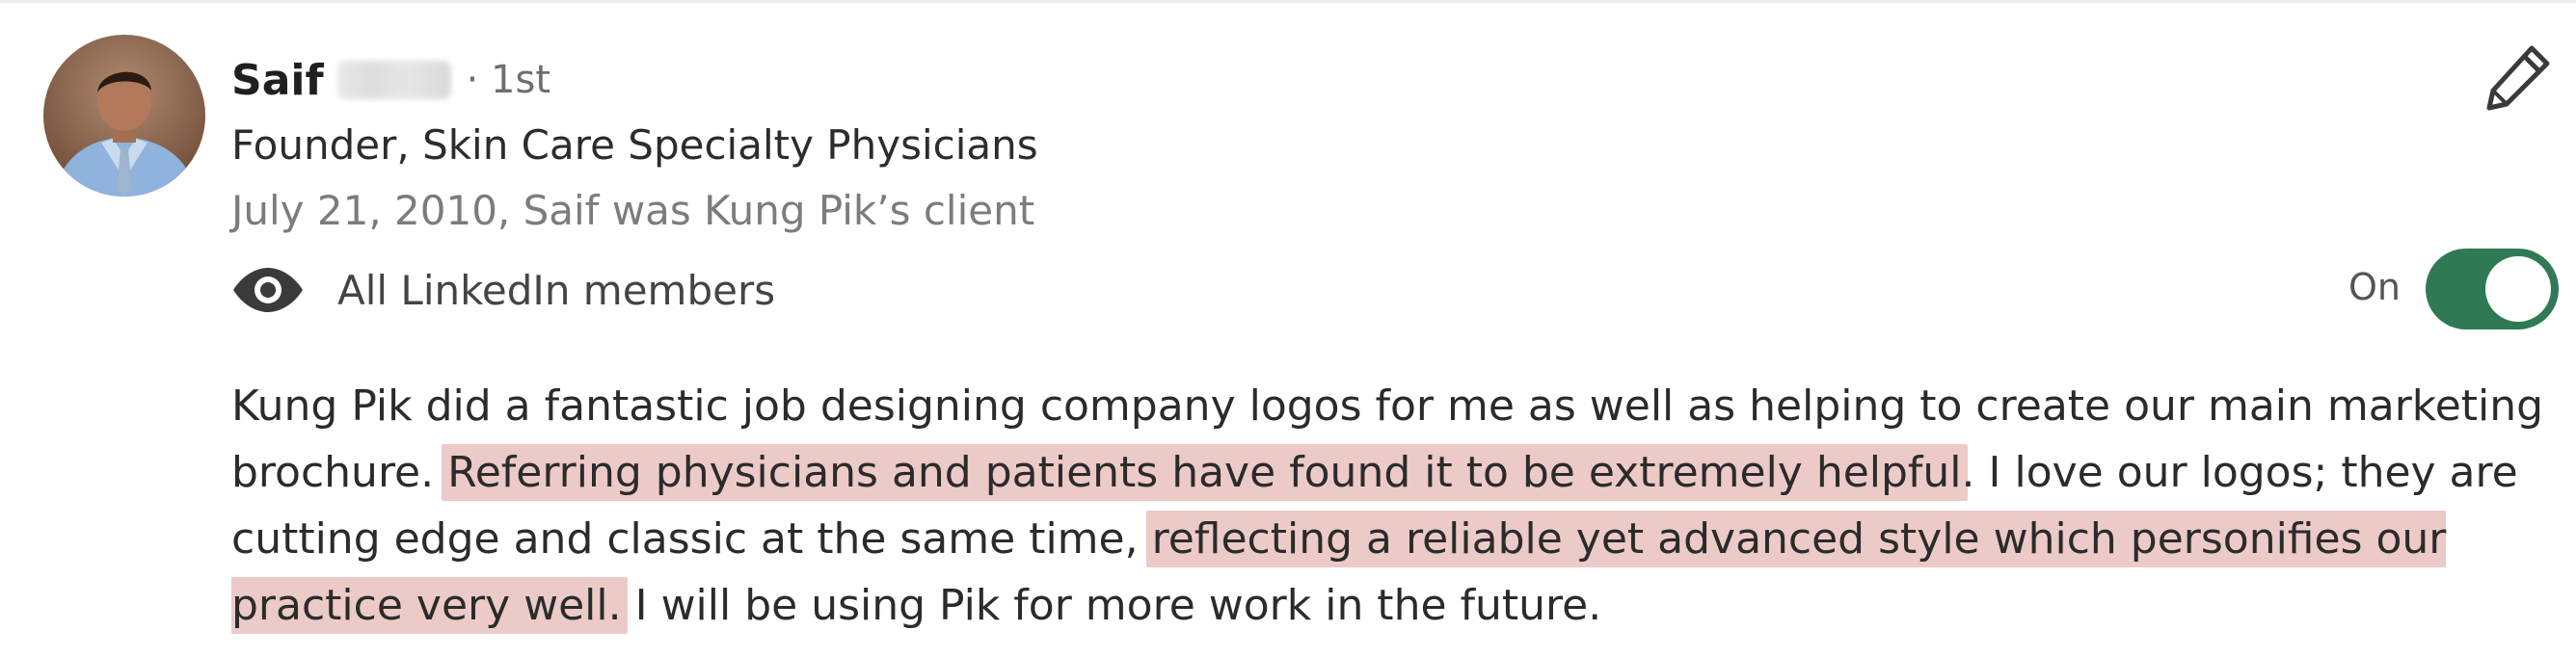 This screenshot has height=657, width=2576. What do you see at coordinates (2518, 289) in the screenshot?
I see `toggle-knob` at bounding box center [2518, 289].